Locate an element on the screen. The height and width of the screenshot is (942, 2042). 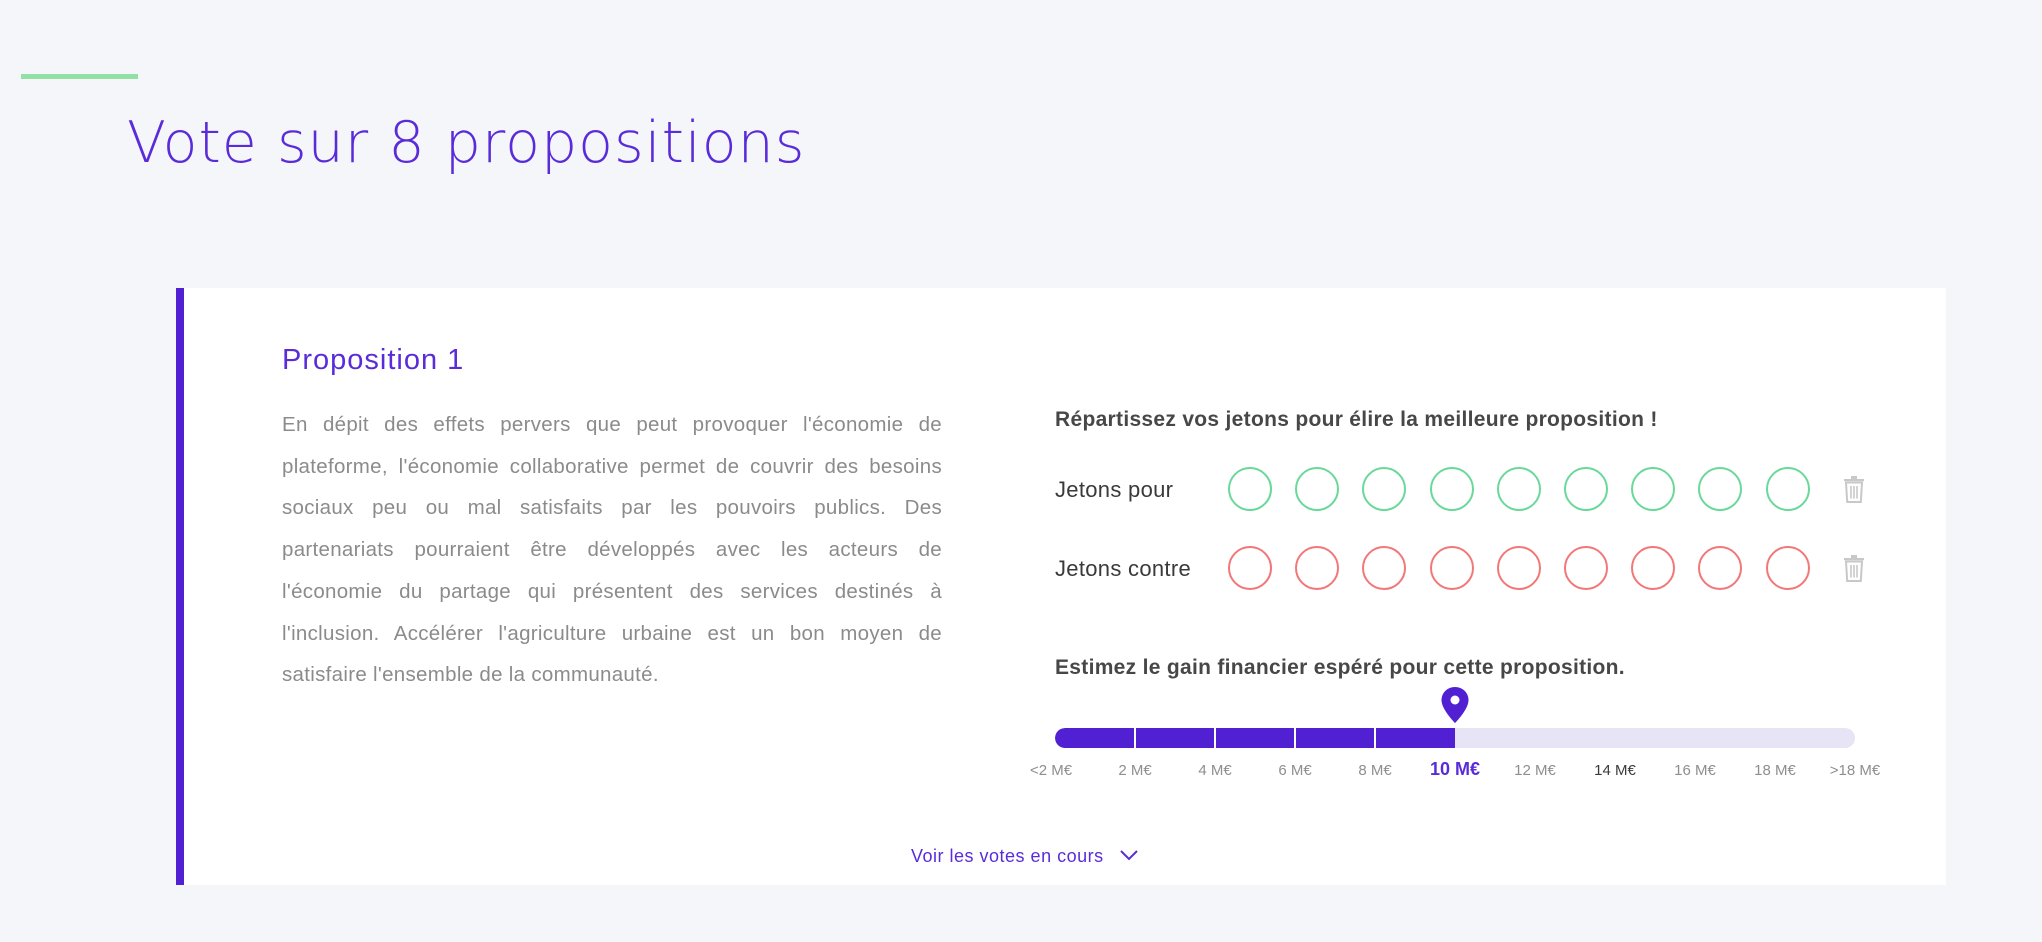
tokens-pour-row: Jetons pour is located at coordinates (1485, 490).